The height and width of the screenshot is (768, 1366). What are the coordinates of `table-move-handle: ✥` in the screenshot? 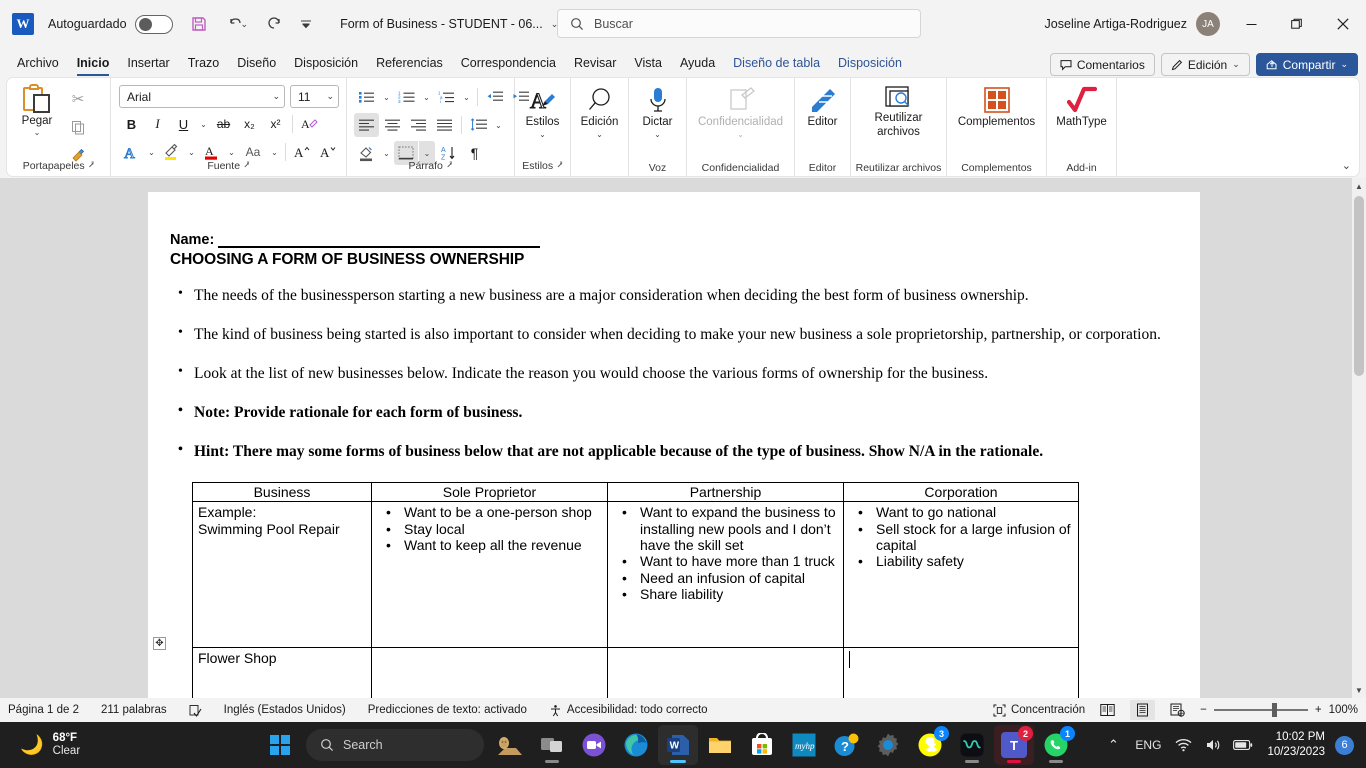 It's located at (159, 643).